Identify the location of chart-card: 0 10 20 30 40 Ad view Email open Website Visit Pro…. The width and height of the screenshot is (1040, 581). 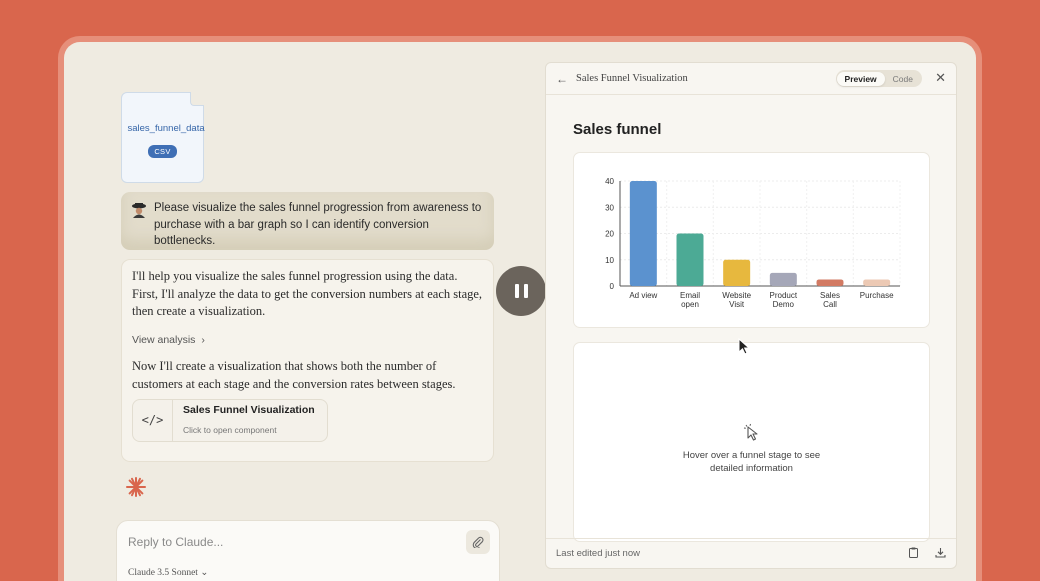
(751, 240).